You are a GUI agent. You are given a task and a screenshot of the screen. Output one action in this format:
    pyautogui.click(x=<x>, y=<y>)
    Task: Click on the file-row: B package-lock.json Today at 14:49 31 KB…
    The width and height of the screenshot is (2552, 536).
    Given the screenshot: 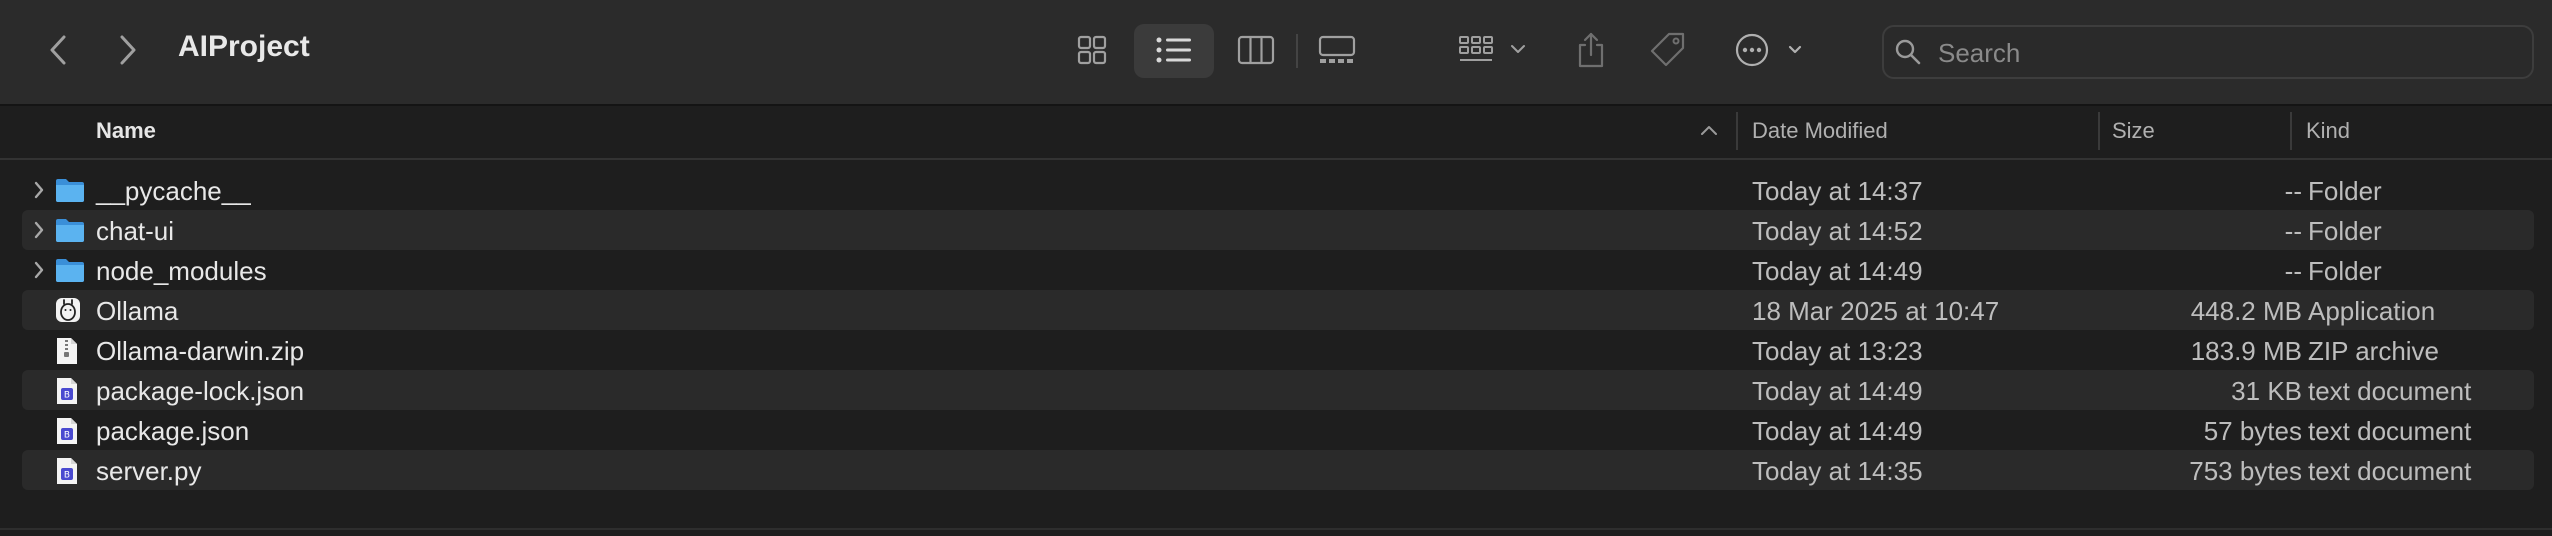 What is the action you would take?
    pyautogui.click(x=1278, y=390)
    